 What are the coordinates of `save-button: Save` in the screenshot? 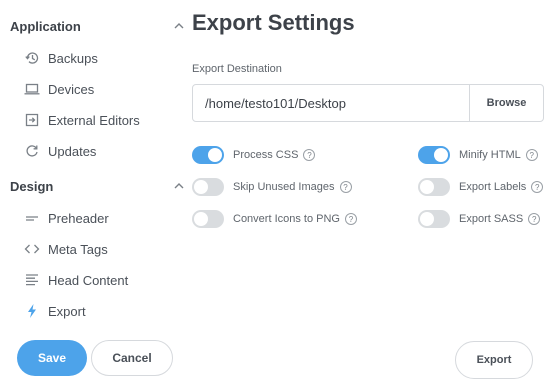 It's located at (52, 358).